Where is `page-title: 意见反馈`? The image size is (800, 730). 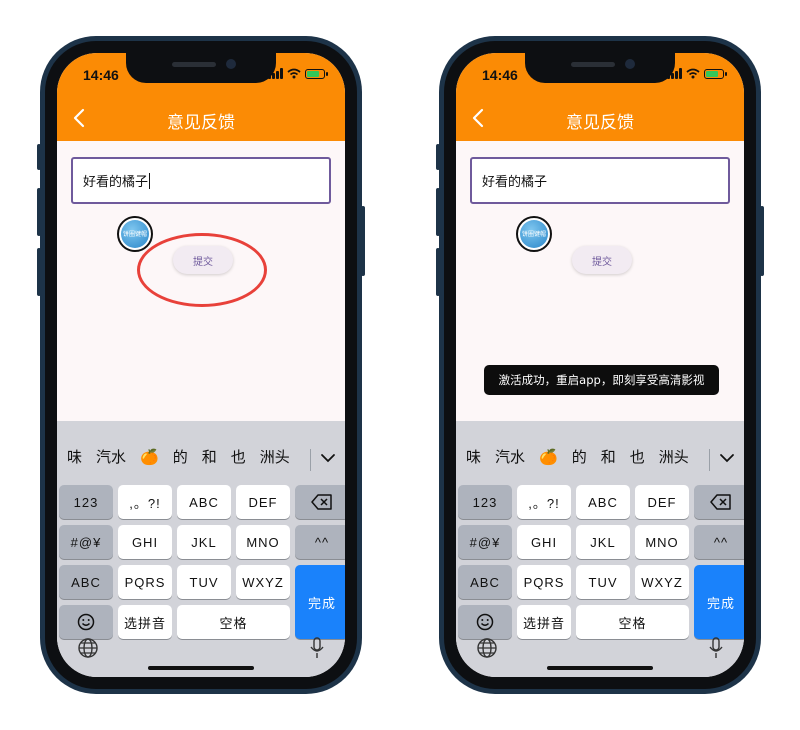
page-title: 意见反馈 is located at coordinates (201, 123).